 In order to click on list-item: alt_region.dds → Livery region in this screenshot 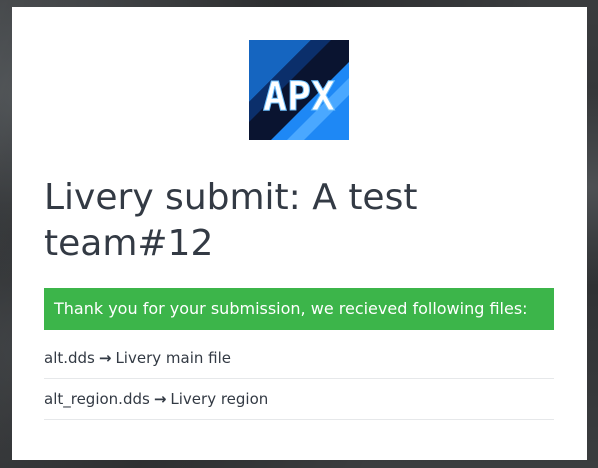, I will do `click(299, 399)`.